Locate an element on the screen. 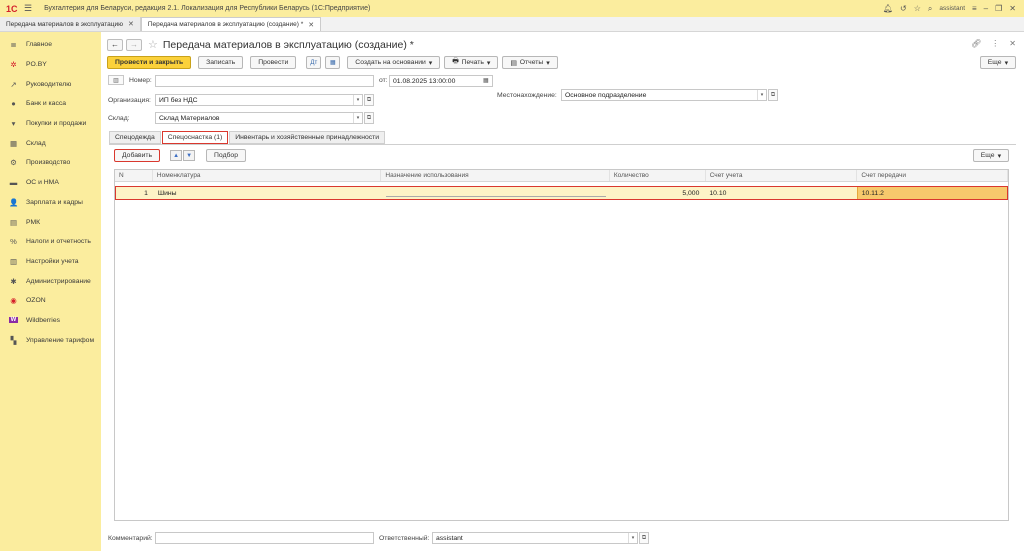 This screenshot has height=551, width=1024. back-button: ← is located at coordinates (115, 44).